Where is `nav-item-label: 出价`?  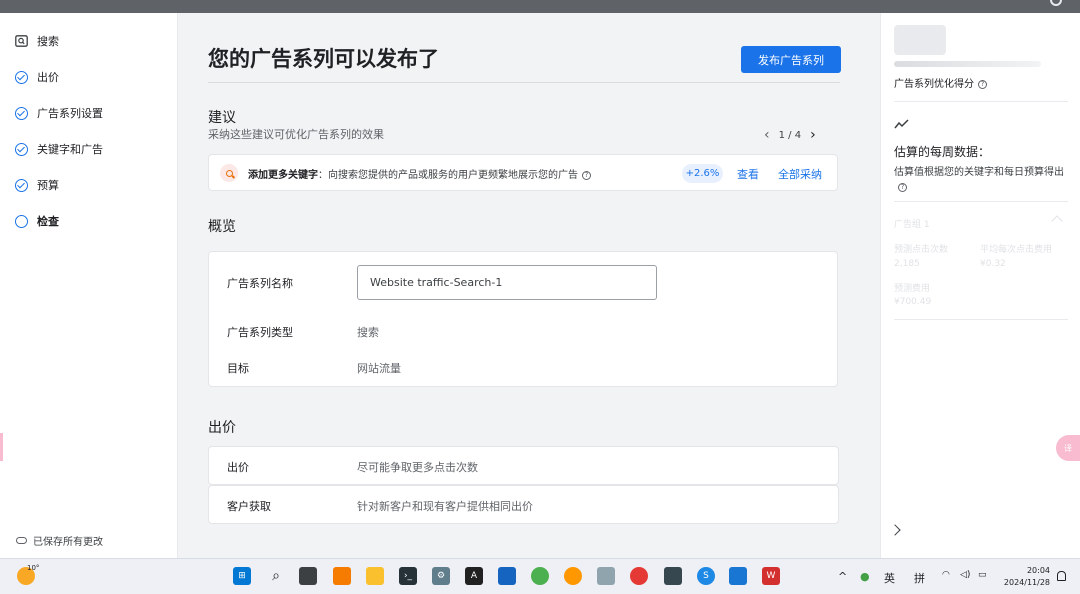
nav-item-label: 出价 is located at coordinates (48, 77).